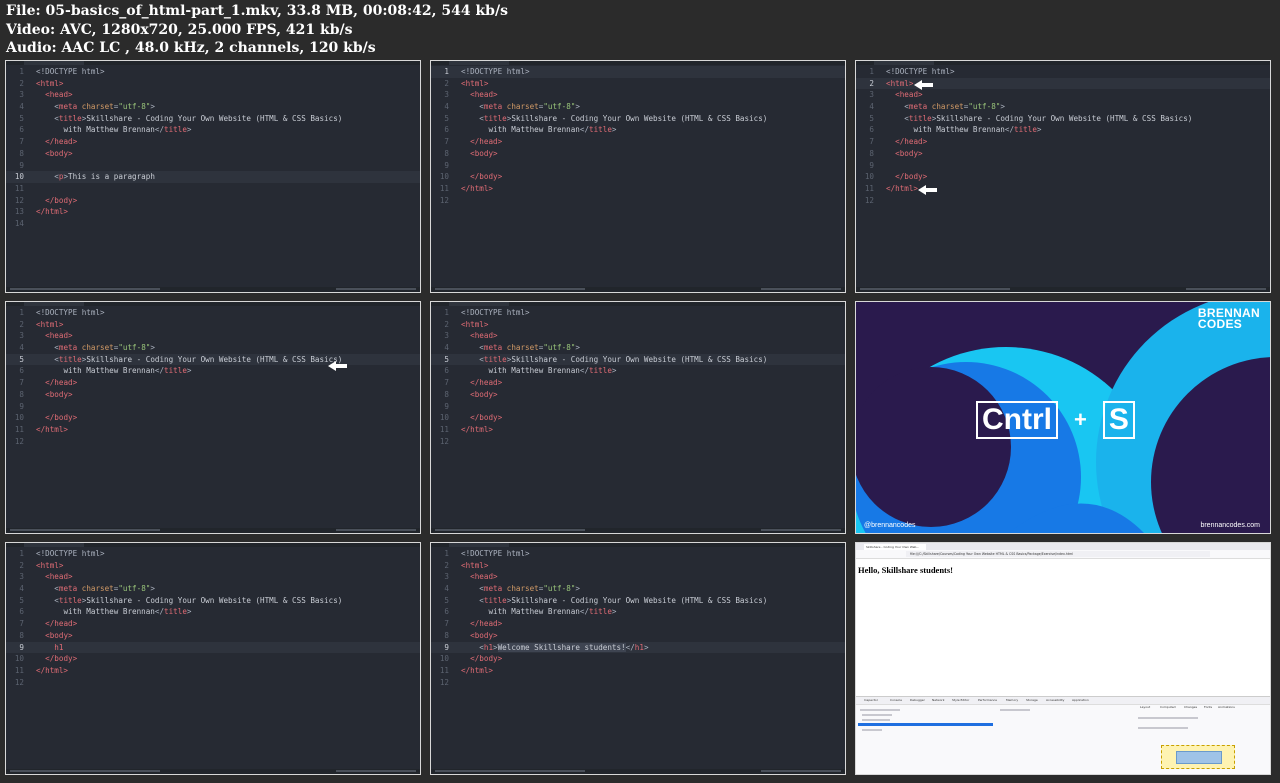 This screenshot has width=1280, height=783. I want to click on layout-line, so click(1163, 728).